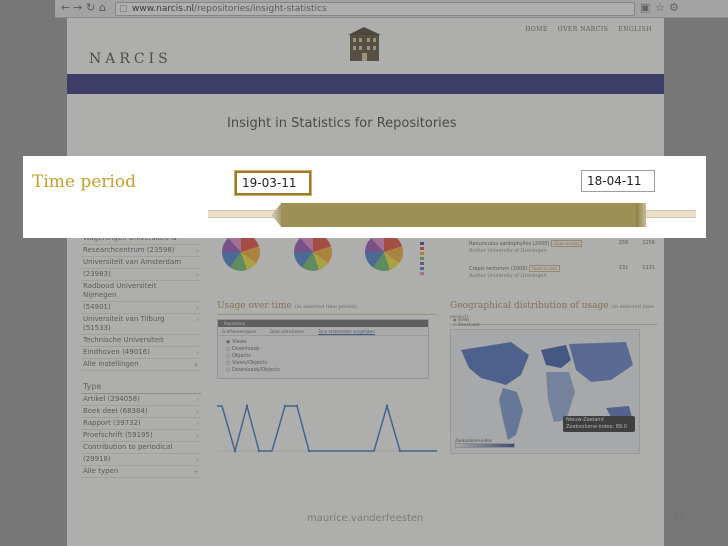 The image size is (728, 546). Describe the element at coordinates (618, 181) in the screenshot. I see `end-date-input: 18-04-11` at that location.